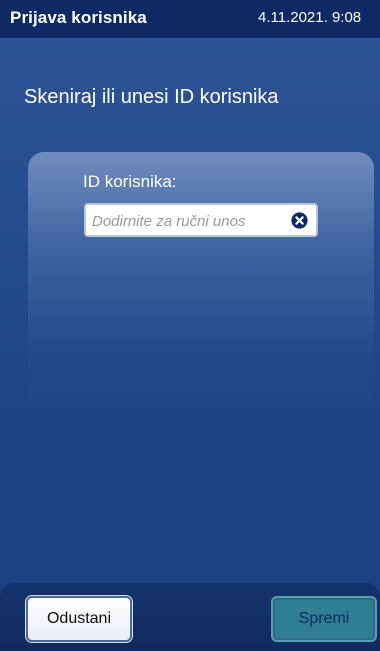 Image resolution: width=380 pixels, height=651 pixels. I want to click on date-time: 4.11.2021. 9:08, so click(310, 17).